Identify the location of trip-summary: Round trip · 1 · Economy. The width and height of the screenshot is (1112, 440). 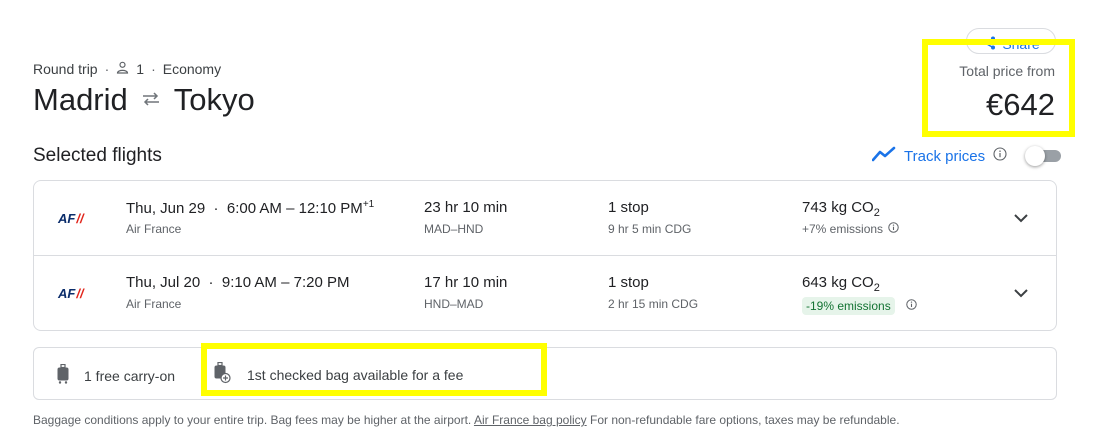
(127, 69).